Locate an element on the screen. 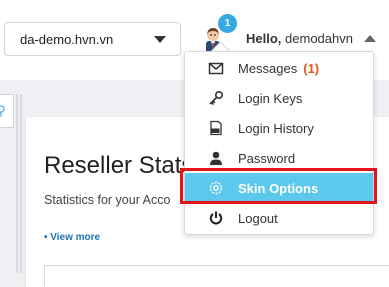  user-menu-toggle: Hello, demodahvn is located at coordinates (299, 38).